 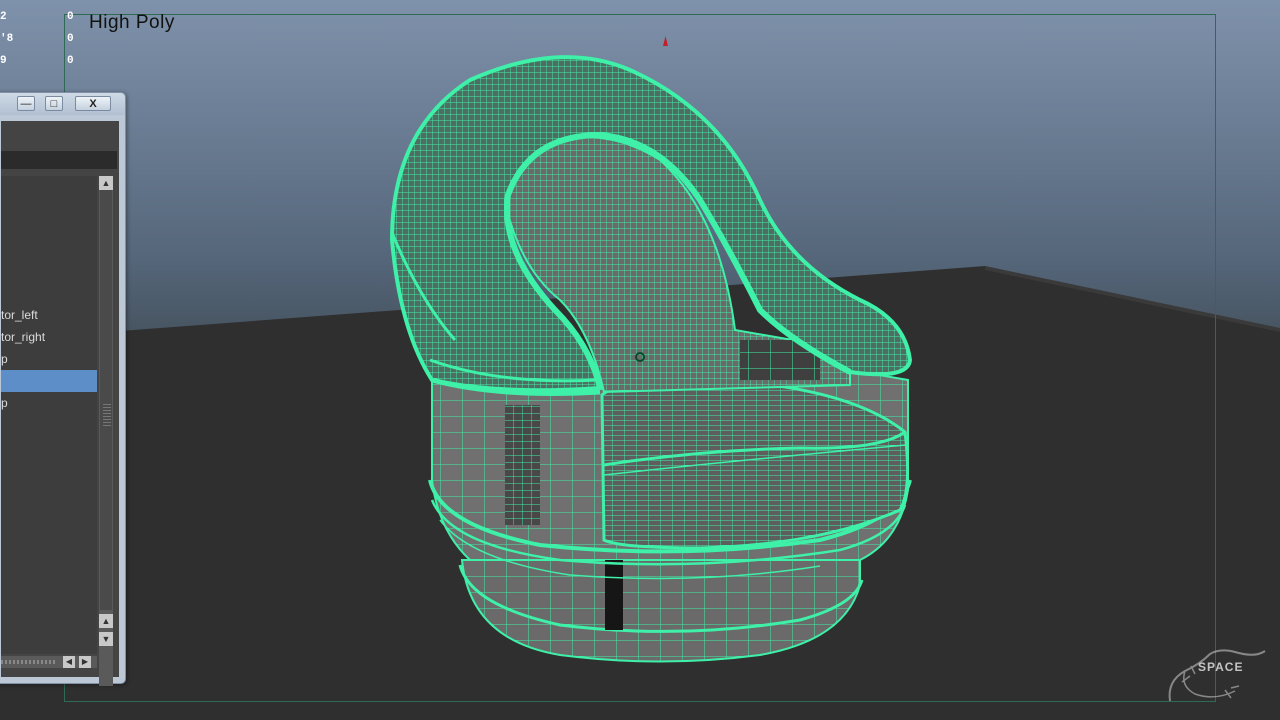 What do you see at coordinates (49, 337) in the screenshot?
I see `list-item: tor_right` at bounding box center [49, 337].